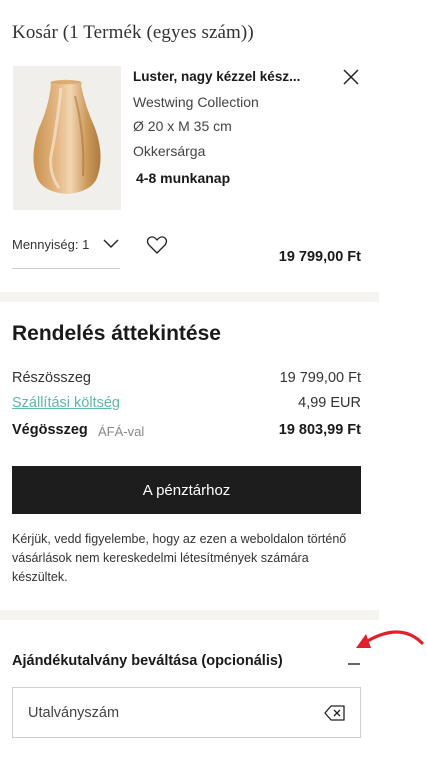 This screenshot has height=758, width=427. Describe the element at coordinates (183, 178) in the screenshot. I see `delivery-time: 4-8 munkanap` at that location.